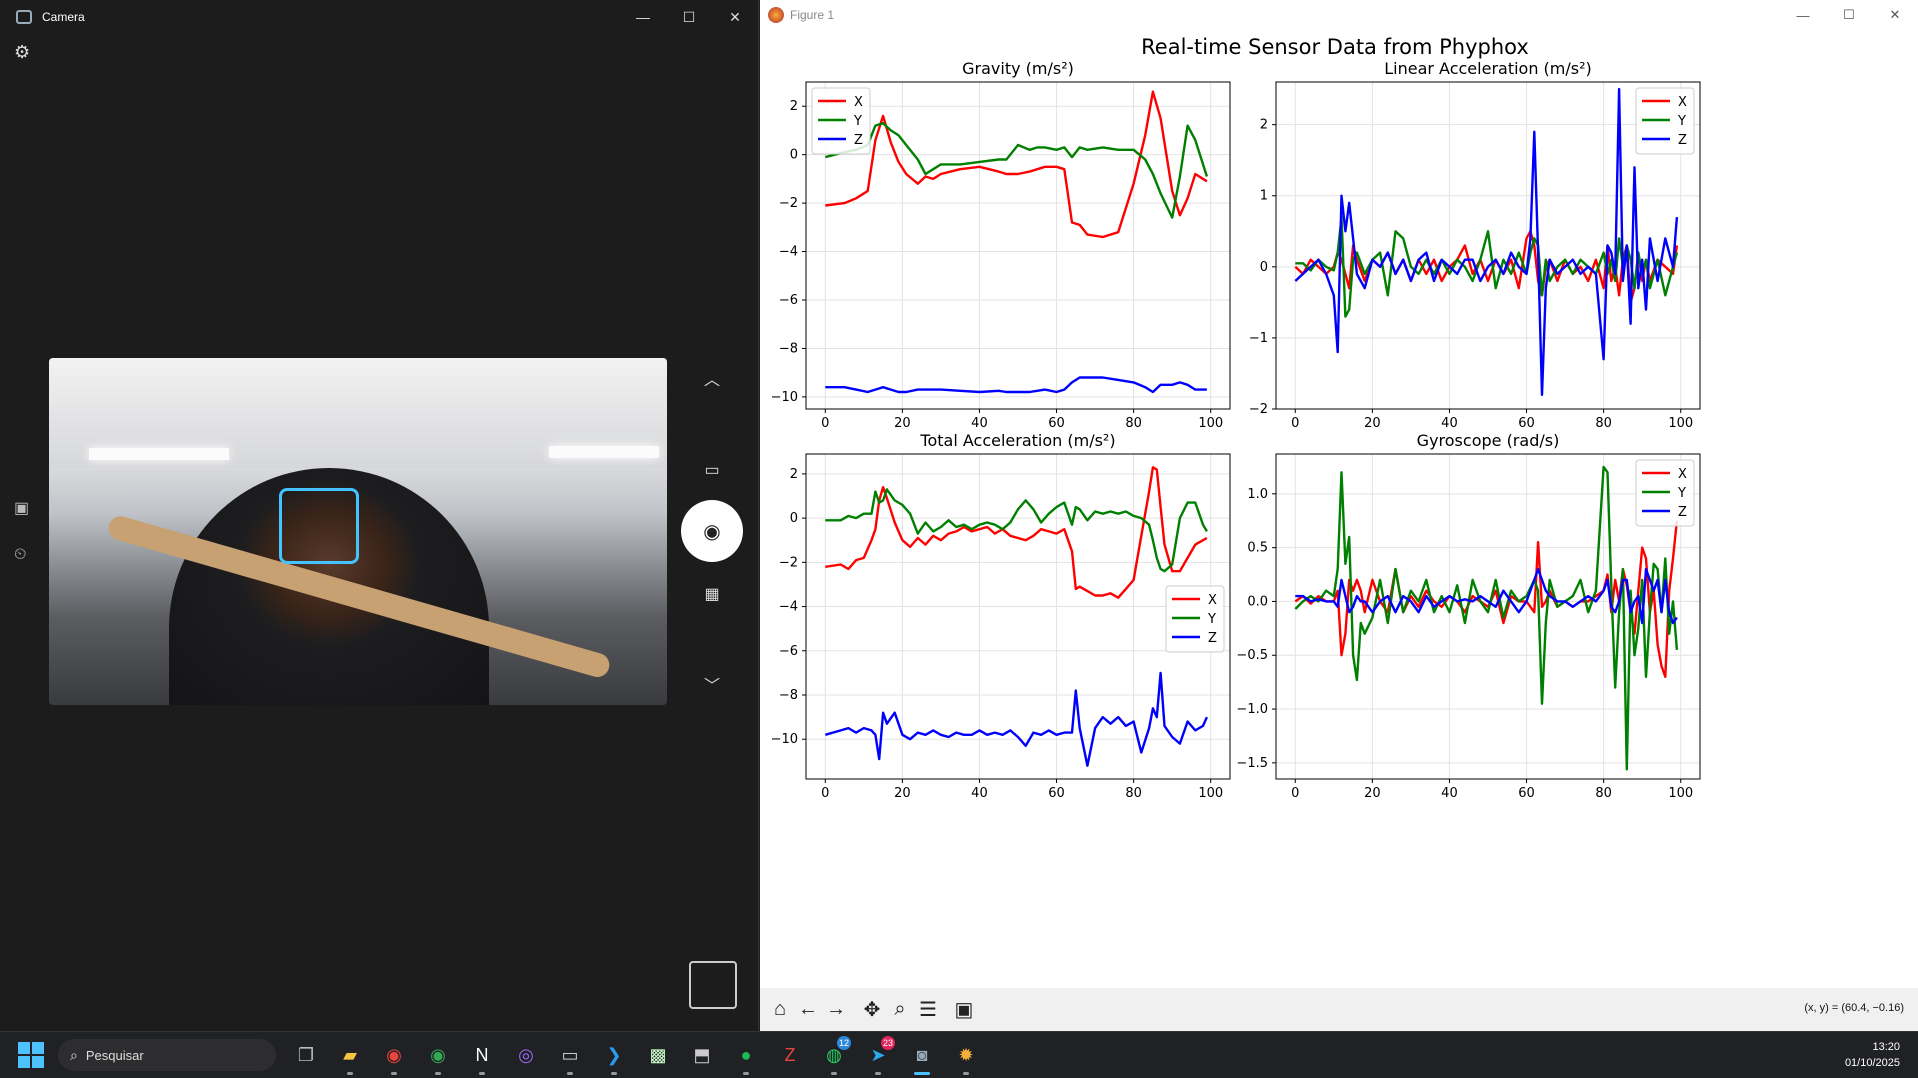  I want to click on clock-date: 01/10/2025, so click(1872, 1063).